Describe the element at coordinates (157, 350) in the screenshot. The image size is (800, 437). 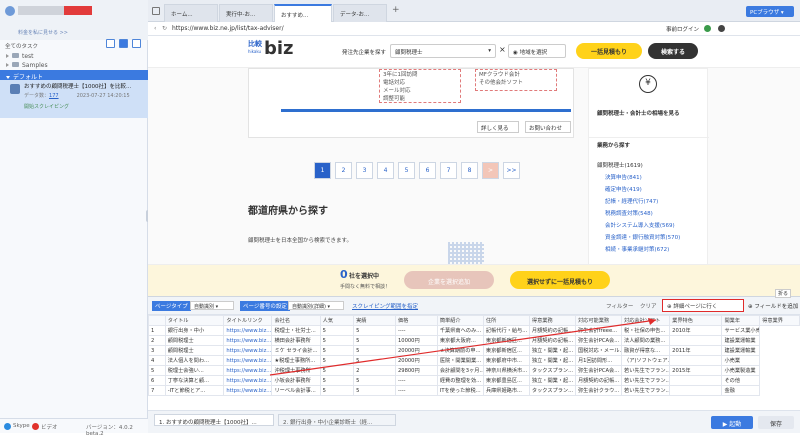
I see `table-cell: 3` at that location.